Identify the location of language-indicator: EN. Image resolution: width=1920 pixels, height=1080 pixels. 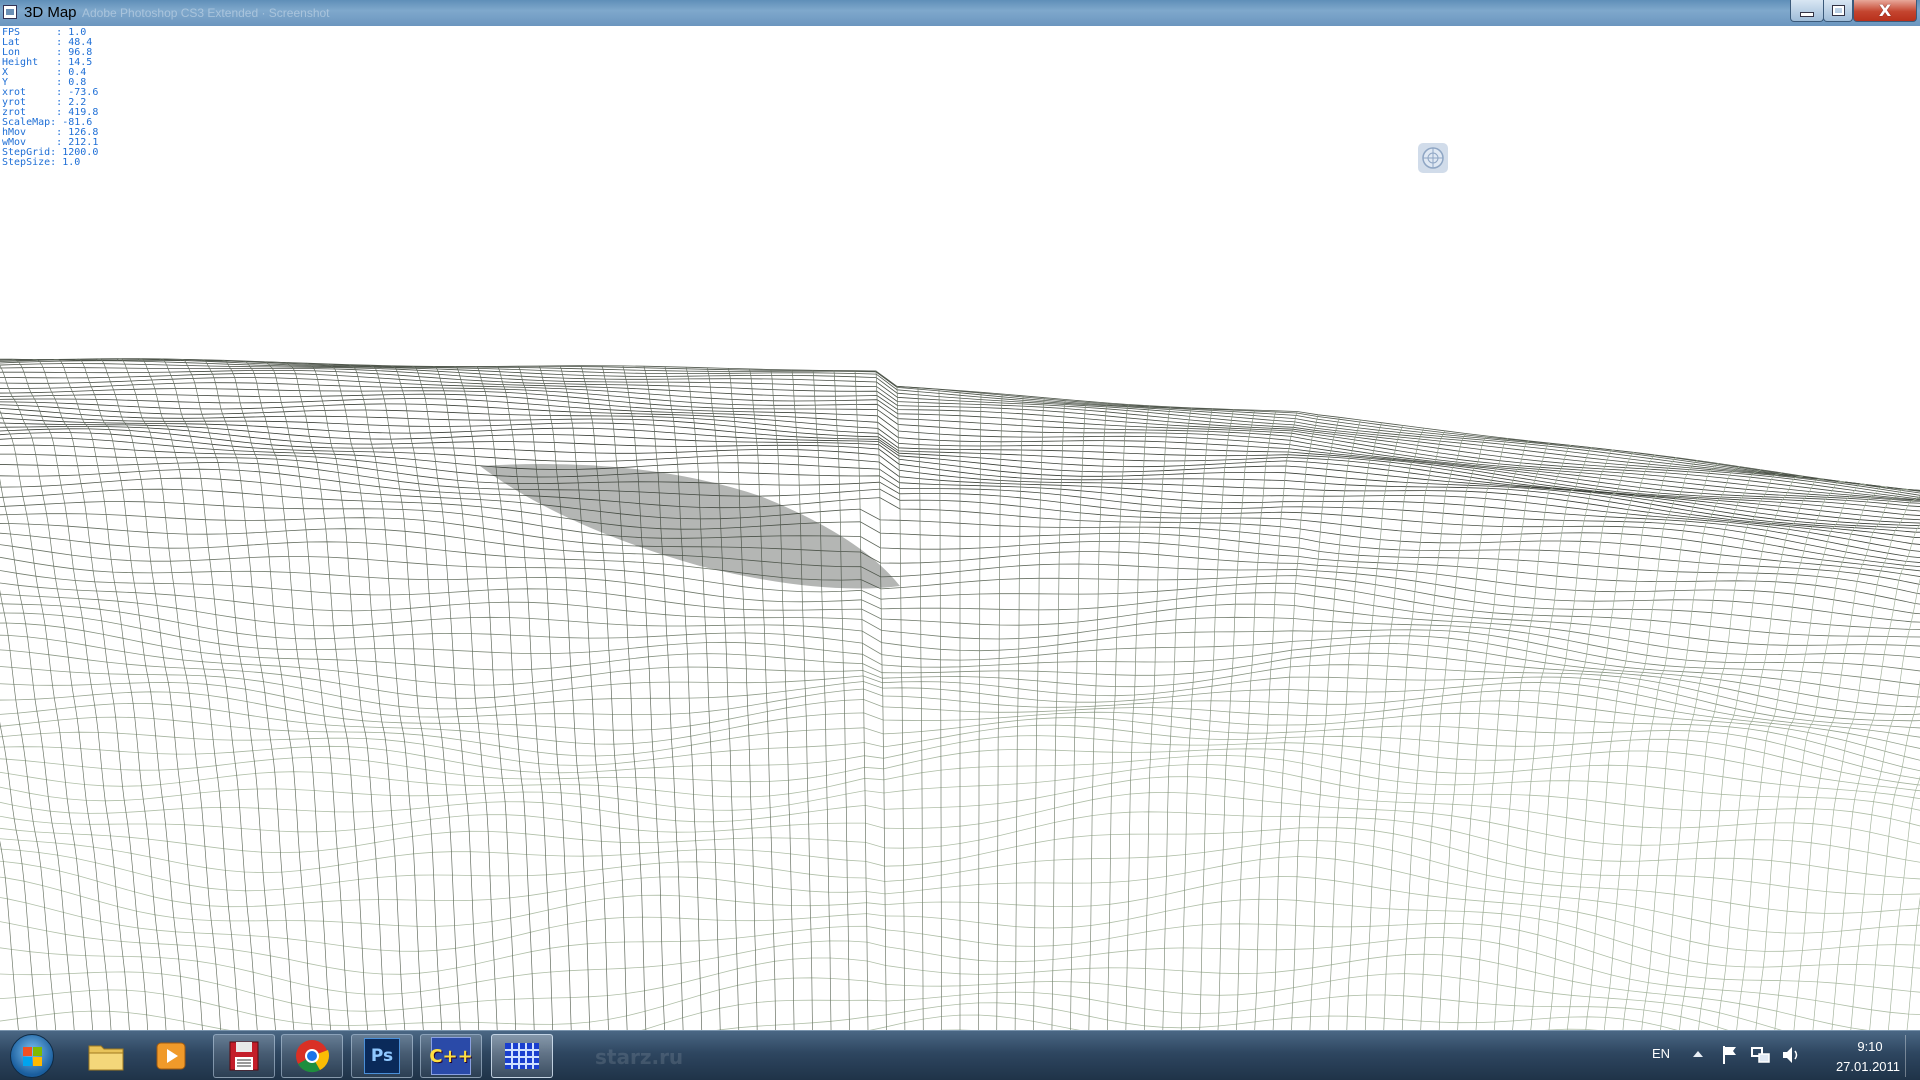
(1661, 1053).